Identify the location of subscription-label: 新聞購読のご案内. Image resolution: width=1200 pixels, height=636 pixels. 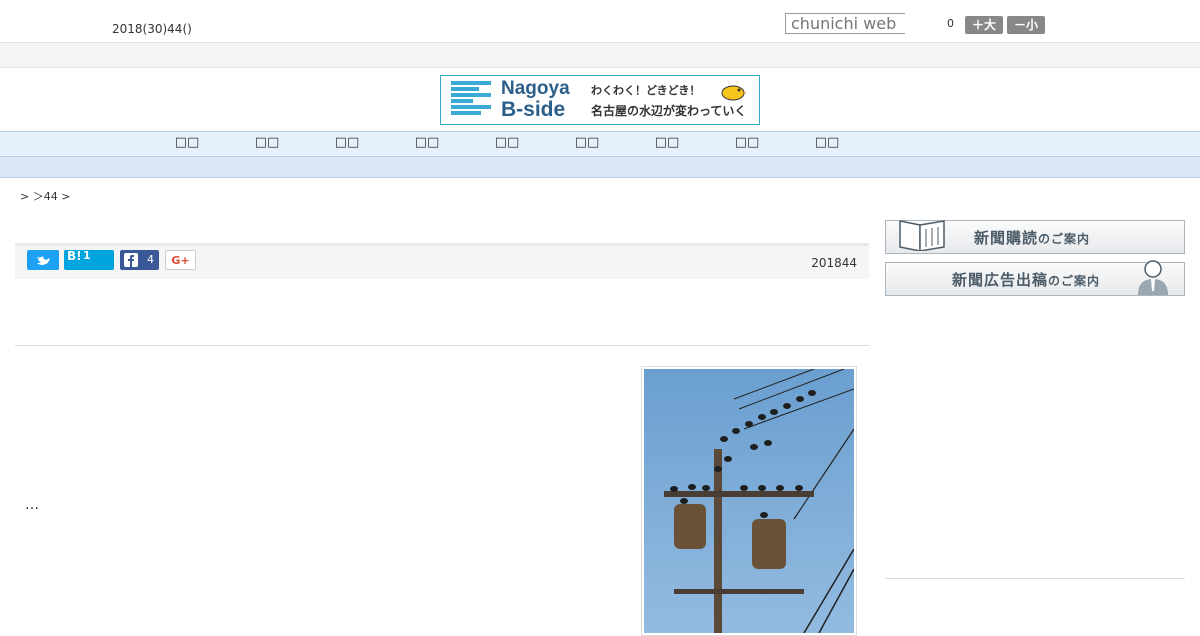
(1032, 237).